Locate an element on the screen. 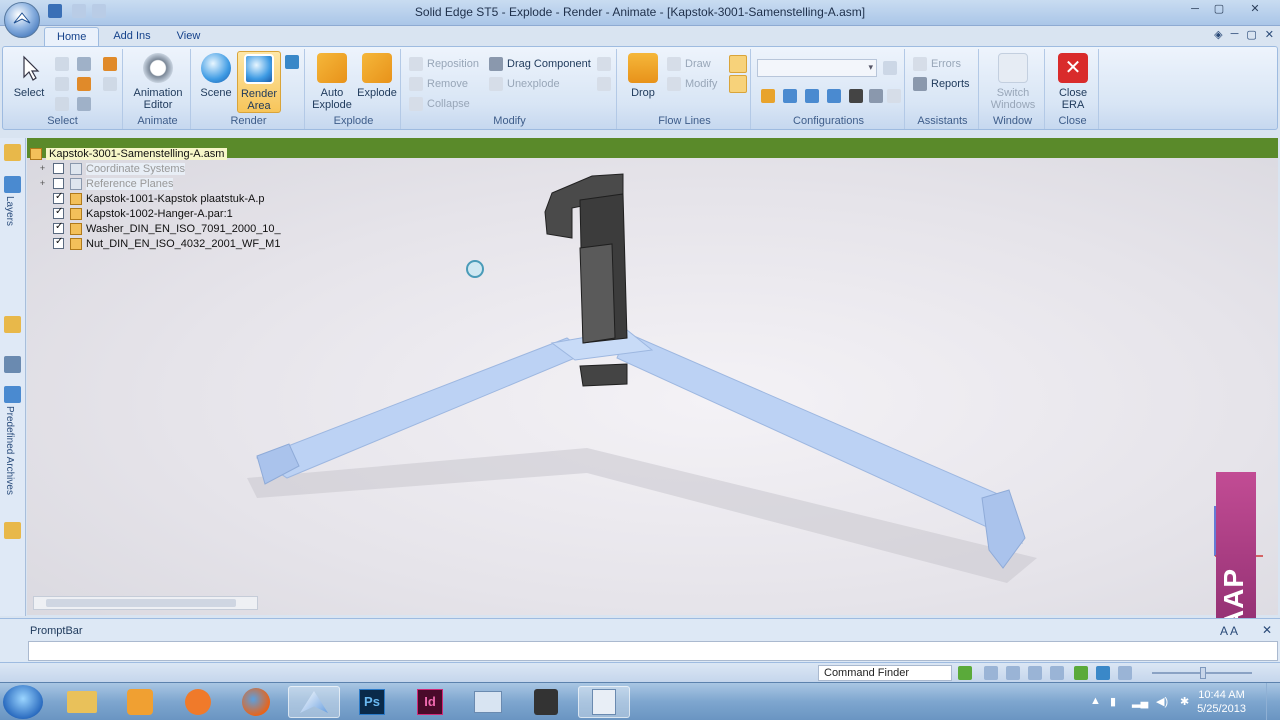  zoom-slider-thumb is located at coordinates (1203, 673).